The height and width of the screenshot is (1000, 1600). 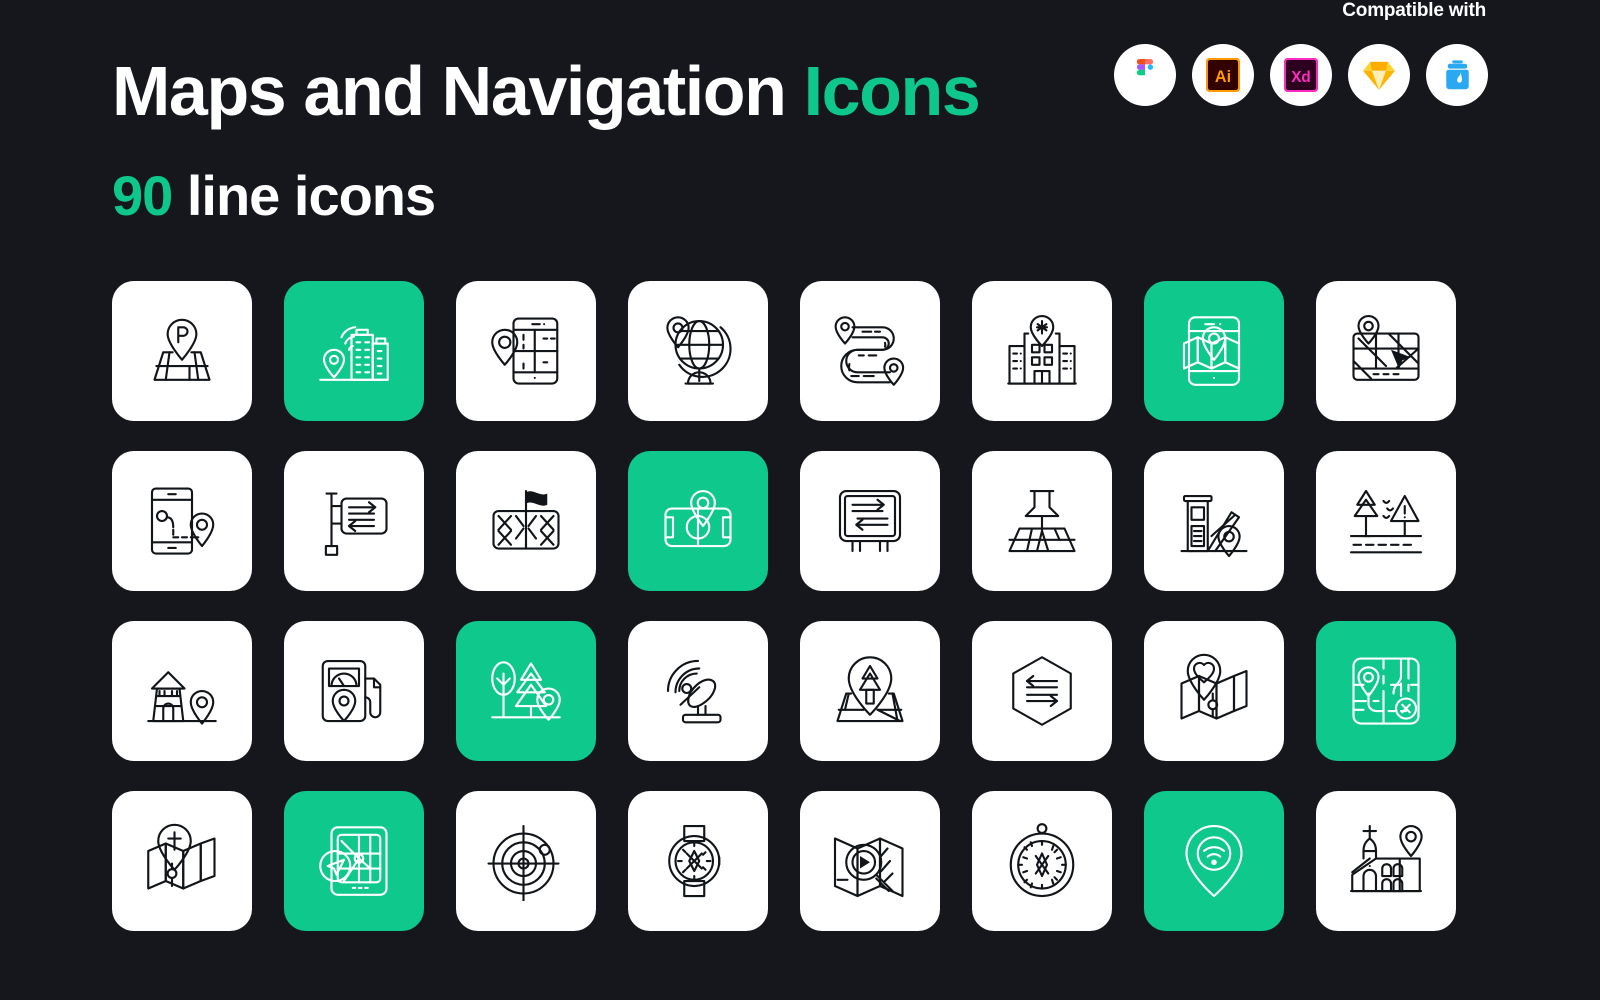 I want to click on icon-cell-mobile-folded-map, so click(x=1214, y=351).